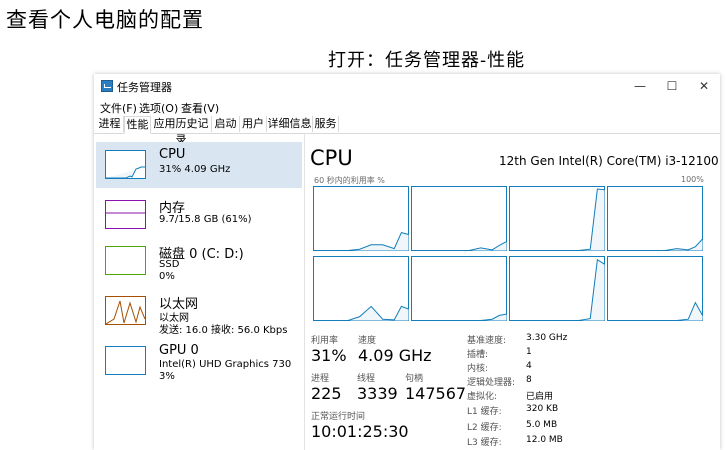 This screenshot has height=450, width=726. What do you see at coordinates (158, 108) in the screenshot?
I see `menu-options: 选项(O)` at bounding box center [158, 108].